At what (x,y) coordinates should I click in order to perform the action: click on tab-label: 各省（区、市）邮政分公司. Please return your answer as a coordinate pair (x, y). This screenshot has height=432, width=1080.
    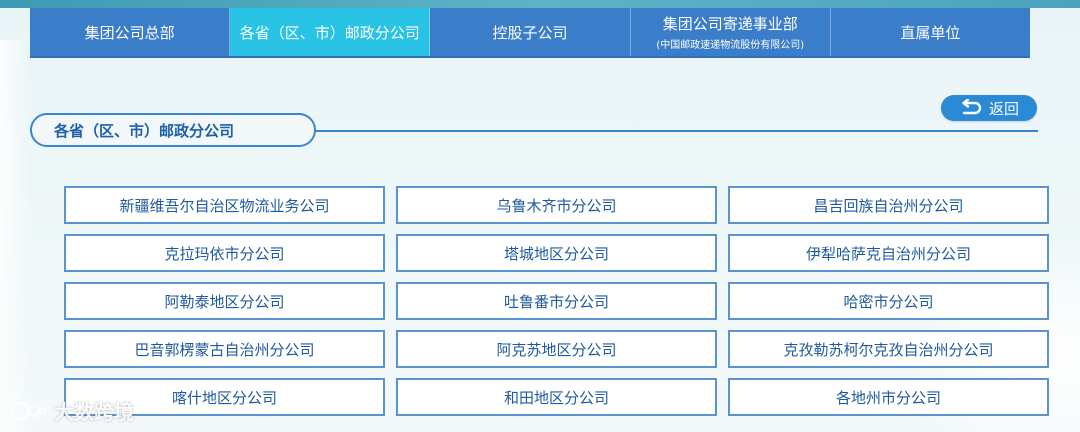
    Looking at the image, I should click on (329, 32).